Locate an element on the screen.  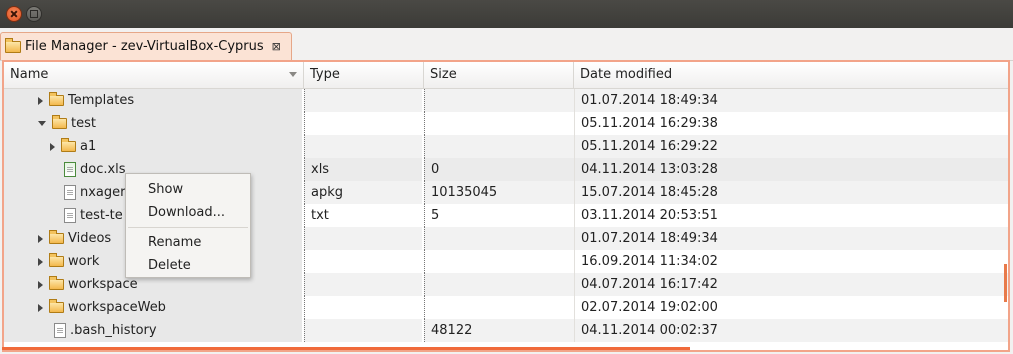
column-header-name: Name is located at coordinates (154, 75).